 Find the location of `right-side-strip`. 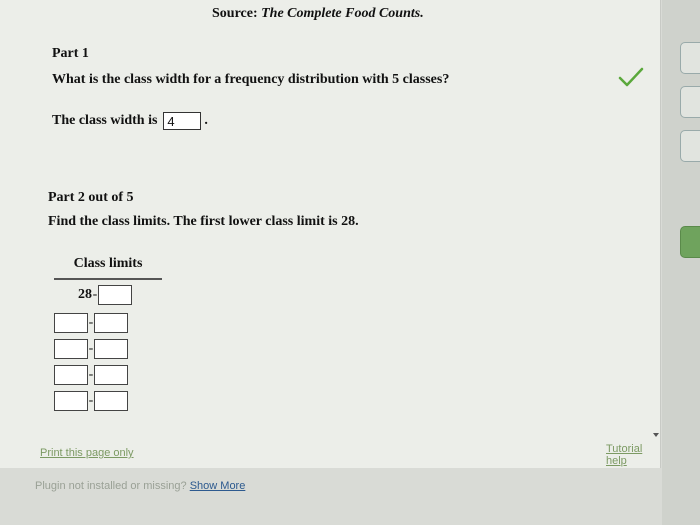

right-side-strip is located at coordinates (681, 262).